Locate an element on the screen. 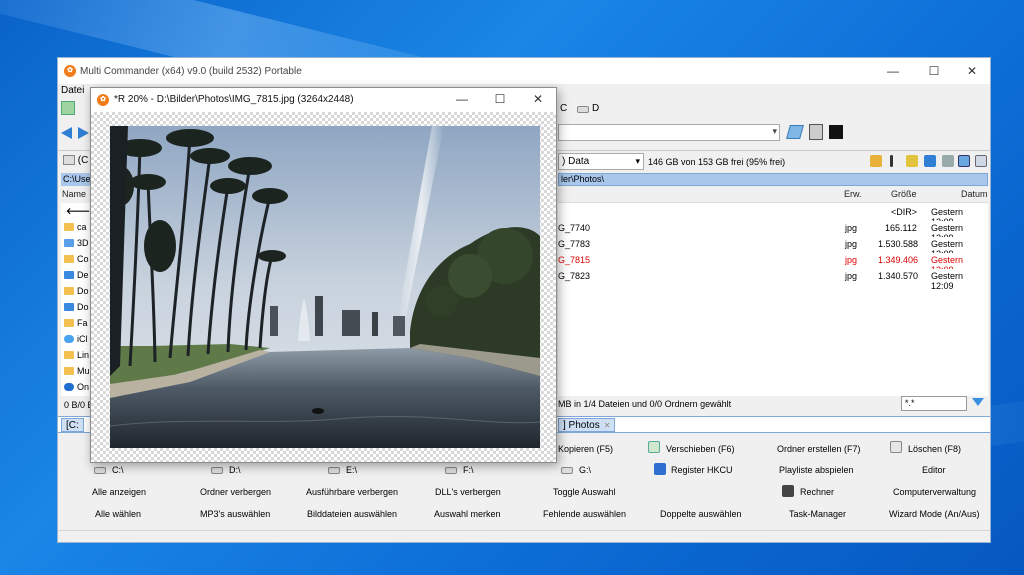 The image size is (1024, 575). viewer-close-button: ✕ is located at coordinates (538, 99).